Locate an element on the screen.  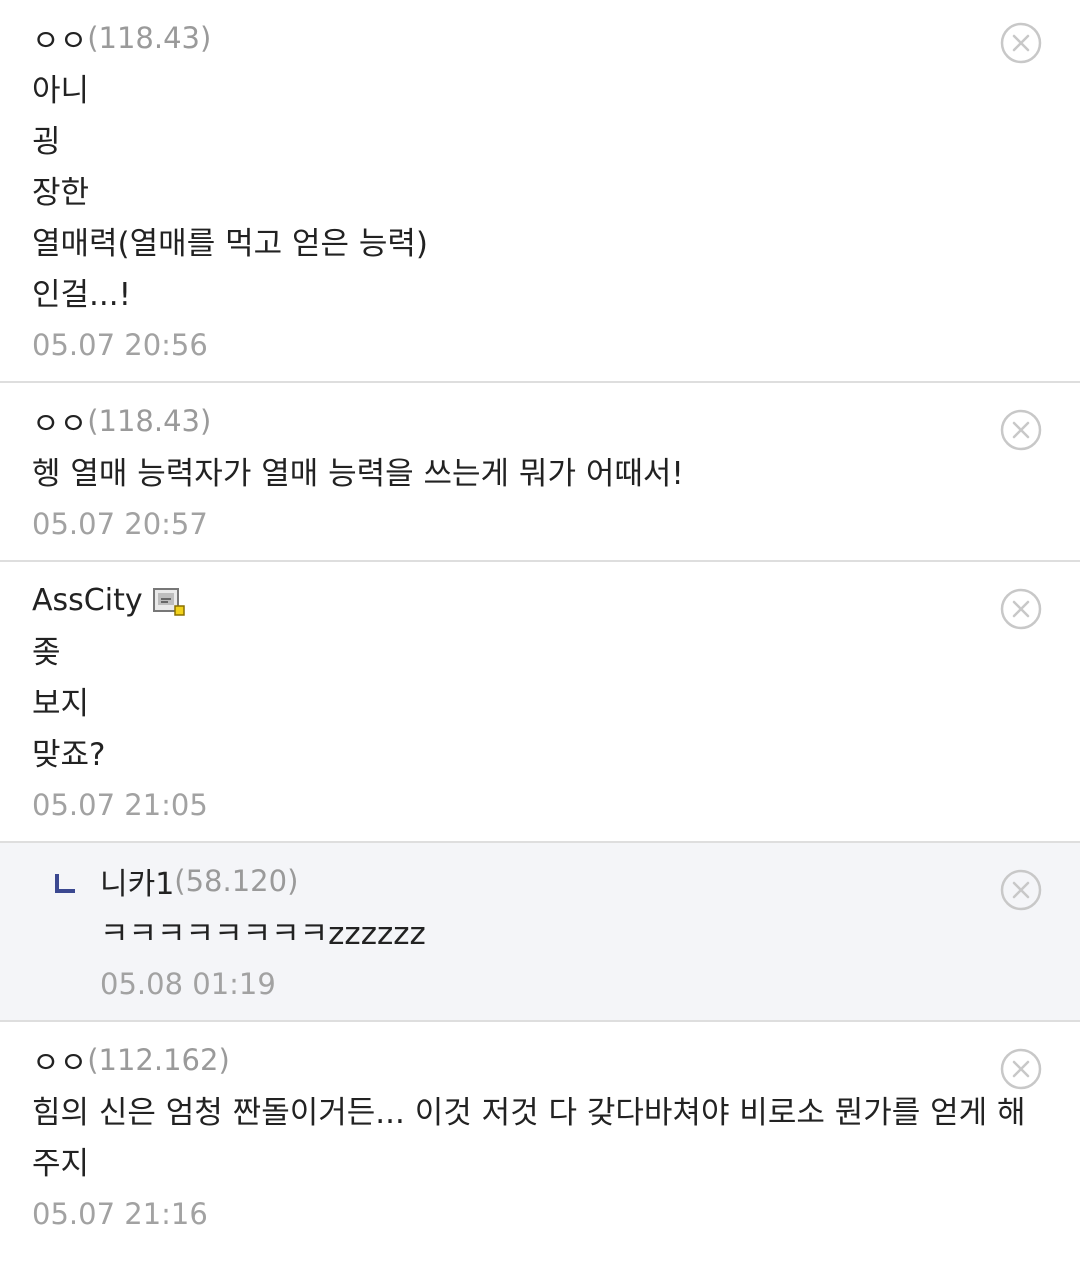
comment-date: 05.07 21:16 is located at coordinates (120, 1214).